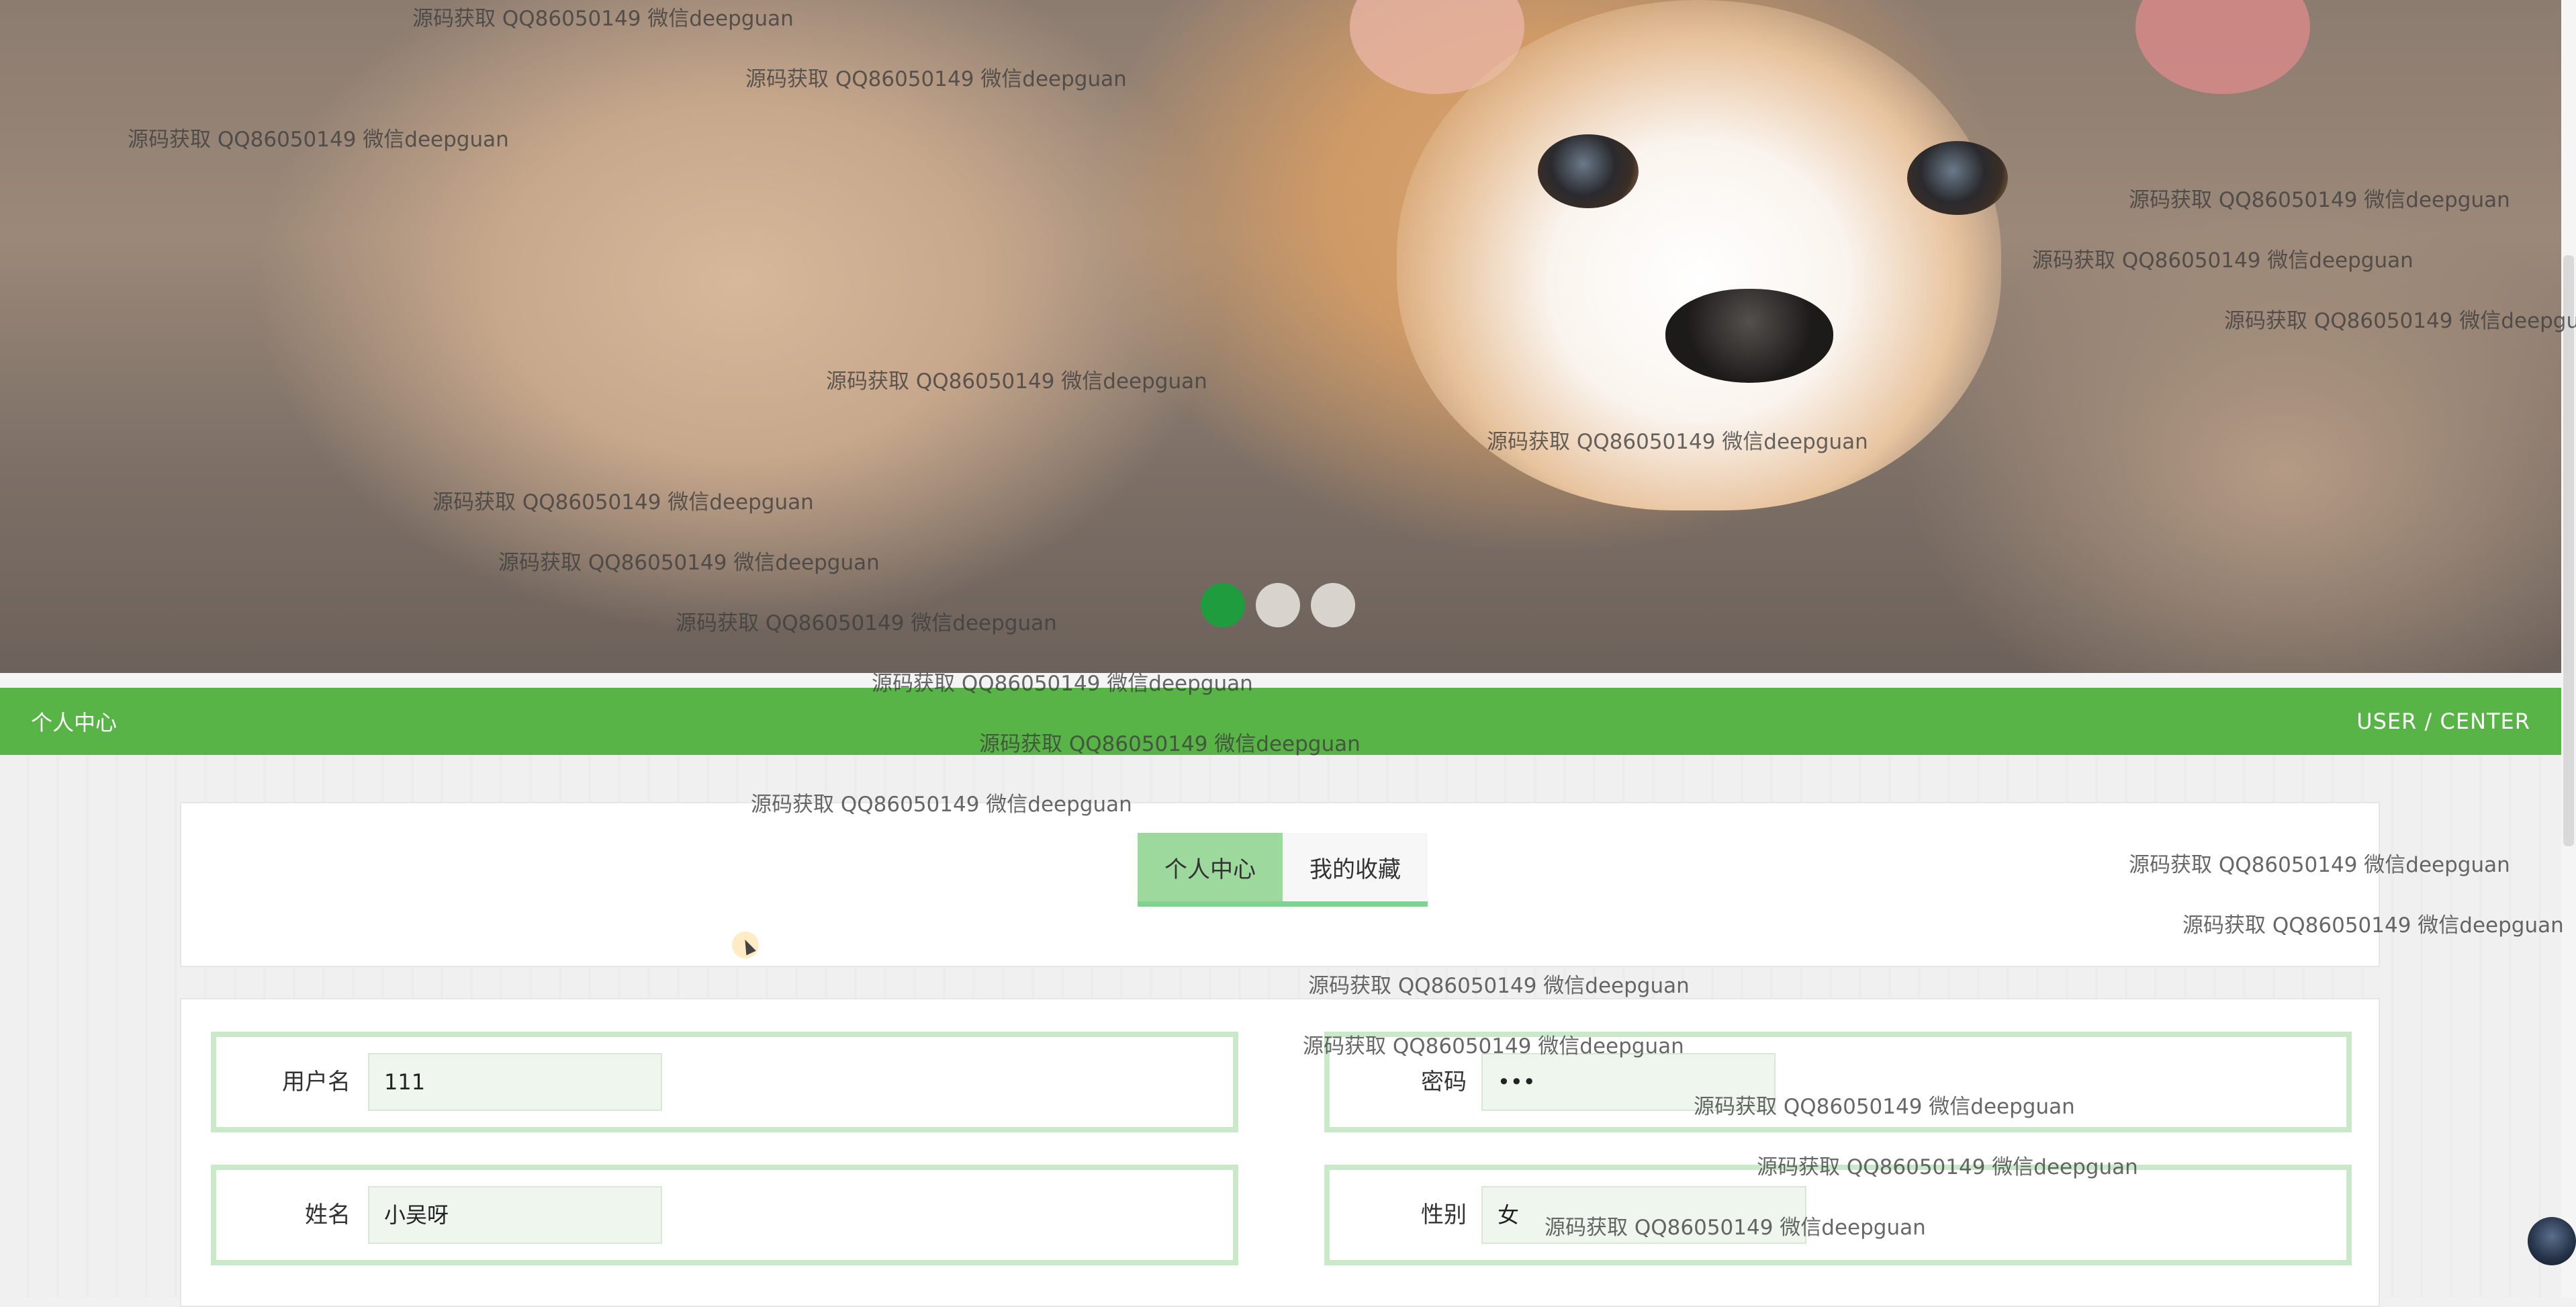 This screenshot has height=1307, width=2576. Describe the element at coordinates (1355, 870) in the screenshot. I see `tab-my-favorites: 我的收藏` at that location.